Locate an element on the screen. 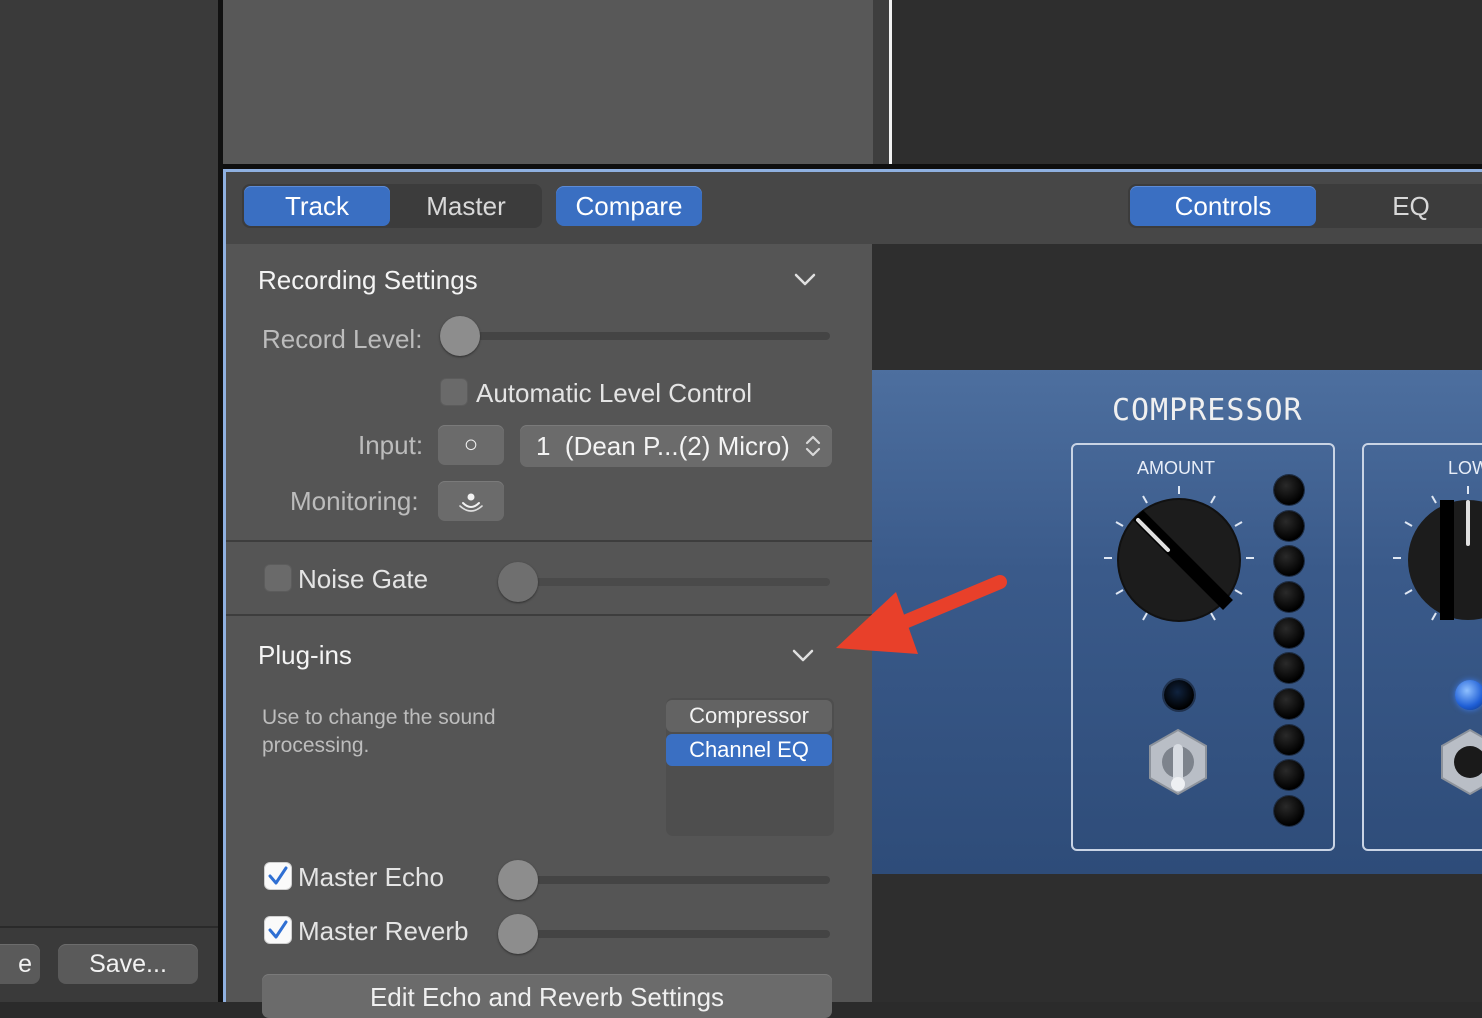  tab-track-label: Track is located at coordinates (317, 205).